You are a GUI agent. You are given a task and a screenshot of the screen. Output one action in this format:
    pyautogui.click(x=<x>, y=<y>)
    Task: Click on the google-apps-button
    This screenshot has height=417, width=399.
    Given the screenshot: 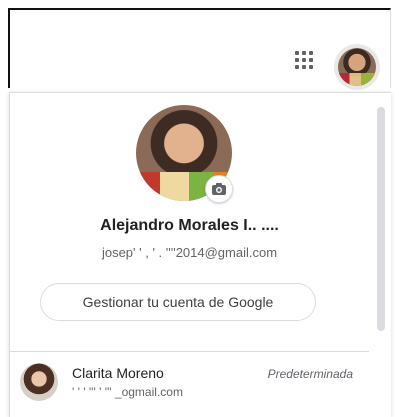 What is the action you would take?
    pyautogui.click(x=304, y=60)
    